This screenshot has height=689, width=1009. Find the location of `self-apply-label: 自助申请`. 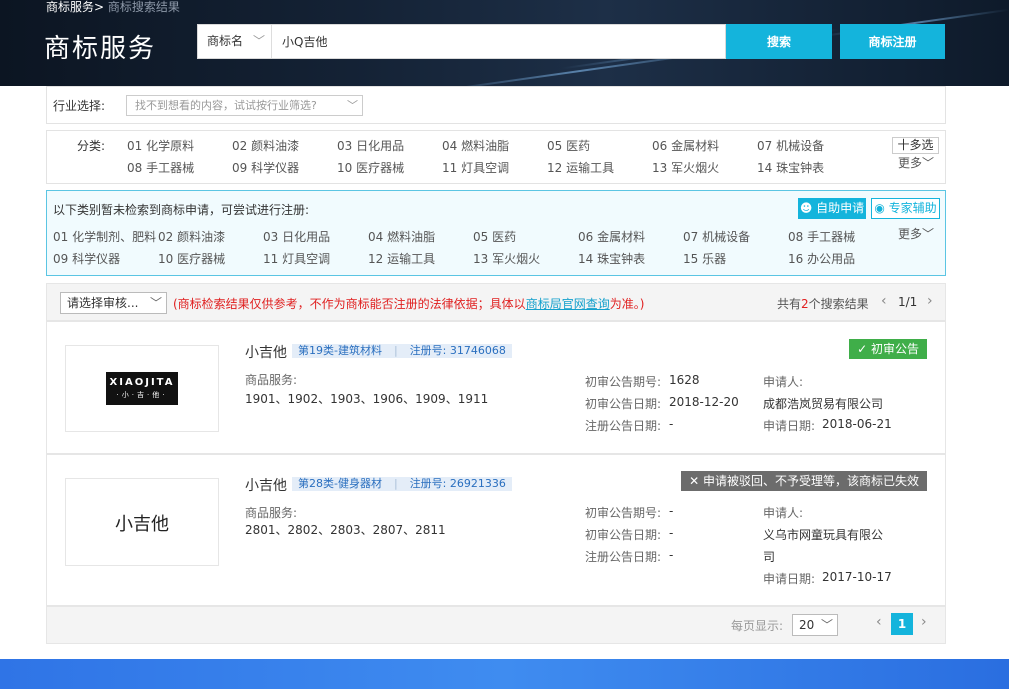

self-apply-label: 自助申请 is located at coordinates (840, 208).